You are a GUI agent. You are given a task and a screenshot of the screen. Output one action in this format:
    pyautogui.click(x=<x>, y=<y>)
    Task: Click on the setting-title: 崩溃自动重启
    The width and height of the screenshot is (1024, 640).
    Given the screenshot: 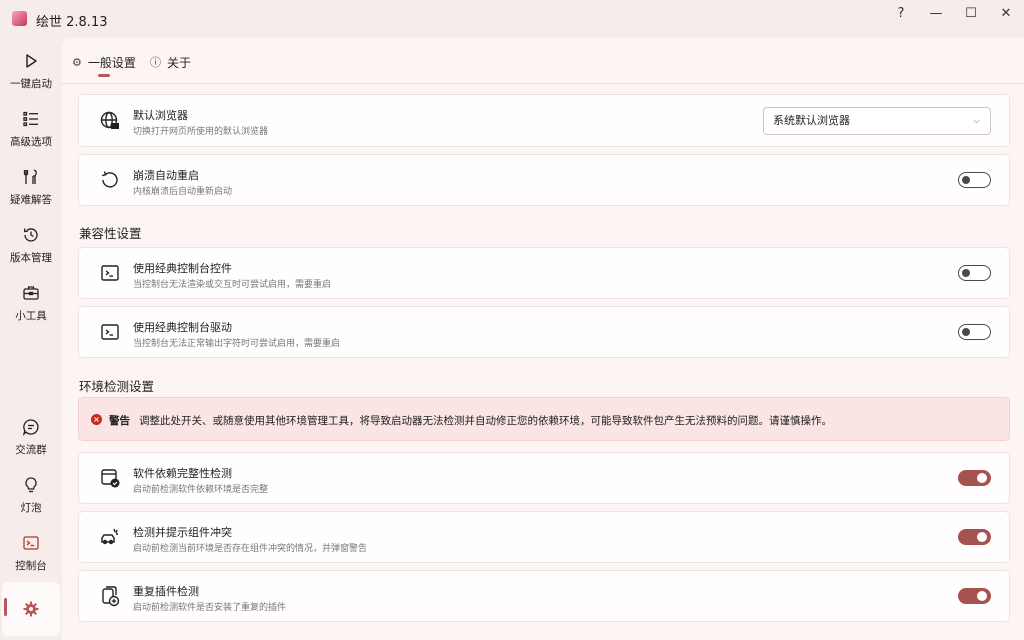 What is the action you would take?
    pyautogui.click(x=166, y=175)
    